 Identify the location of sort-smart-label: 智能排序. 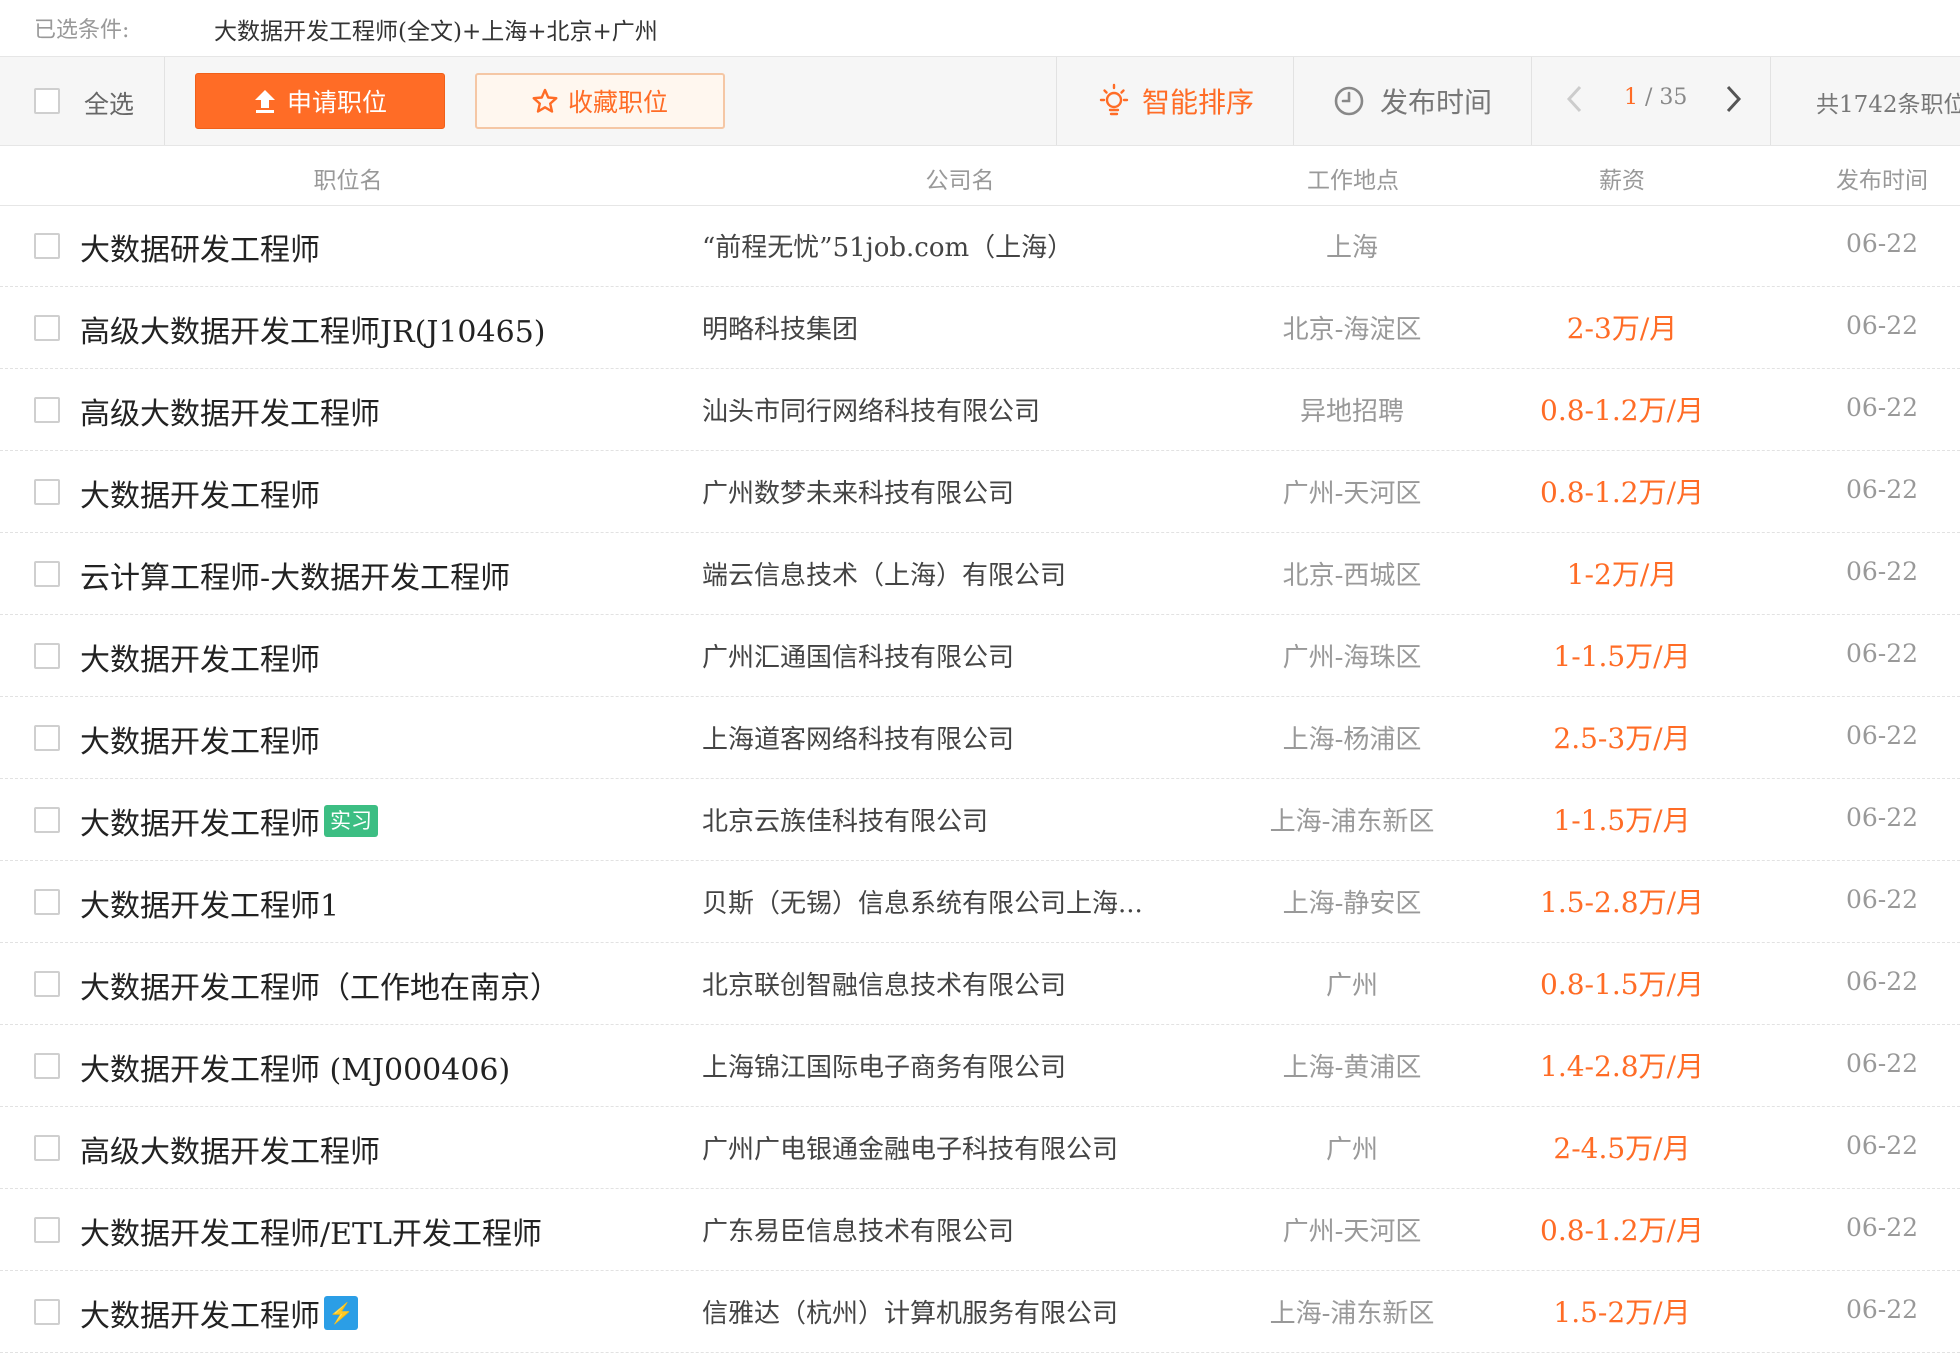
(1197, 102).